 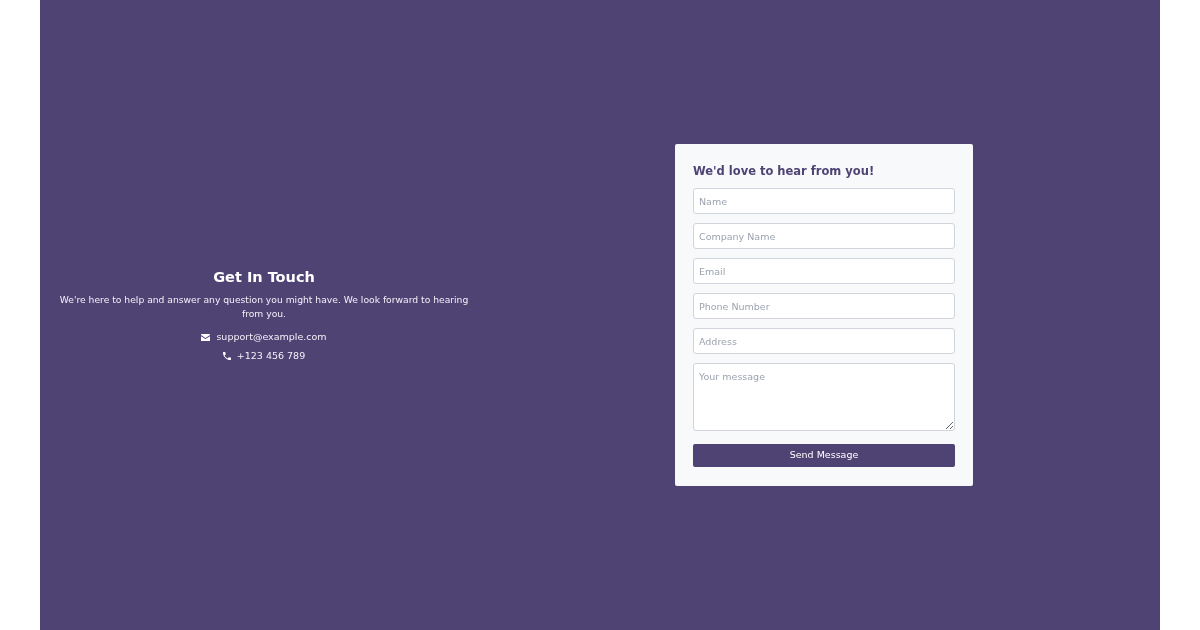 What do you see at coordinates (824, 397) in the screenshot?
I see `message-field: Your message` at bounding box center [824, 397].